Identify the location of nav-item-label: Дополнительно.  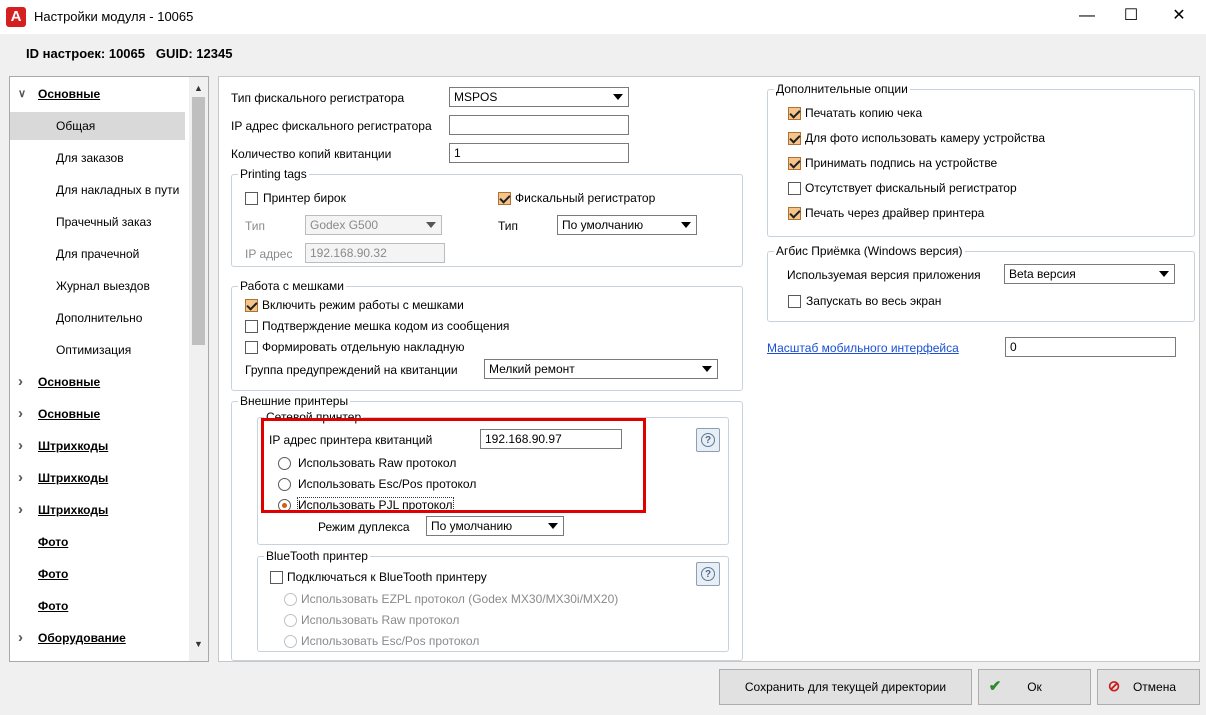
(99, 318).